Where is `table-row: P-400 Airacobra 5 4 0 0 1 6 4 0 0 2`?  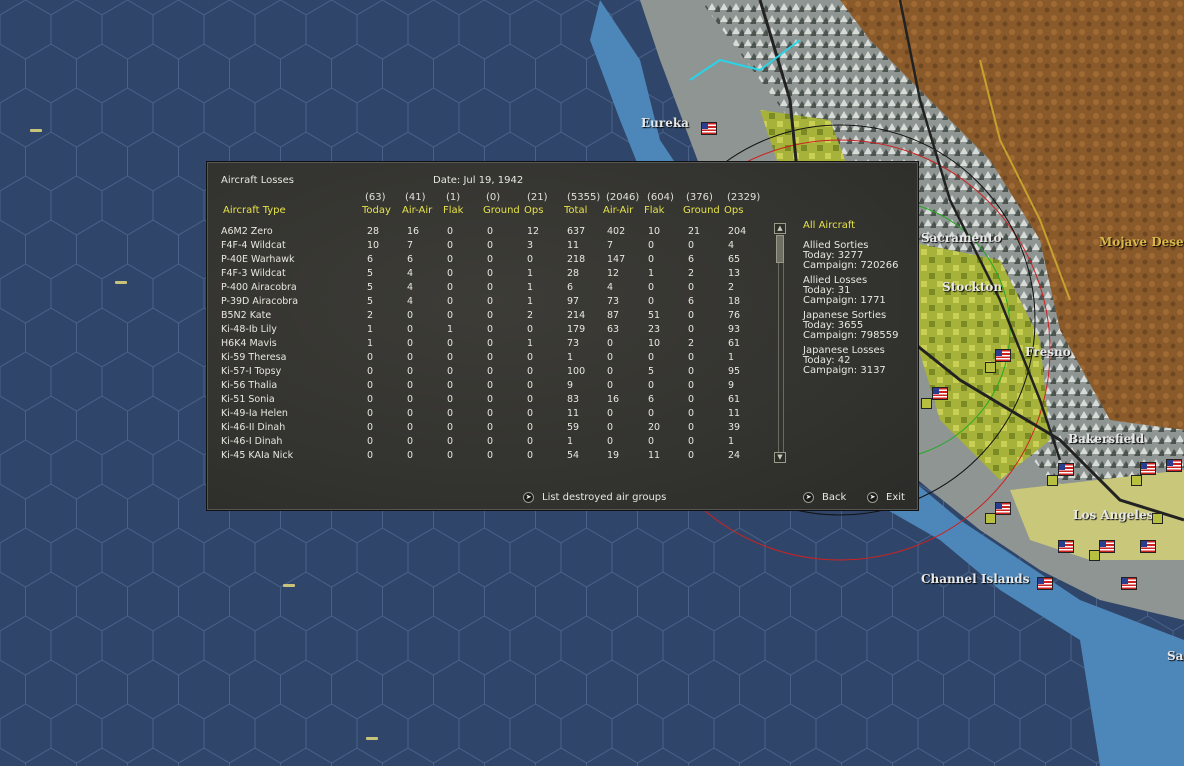 table-row: P-400 Airacobra 5 4 0 0 1 6 4 0 0 2 is located at coordinates (494, 288).